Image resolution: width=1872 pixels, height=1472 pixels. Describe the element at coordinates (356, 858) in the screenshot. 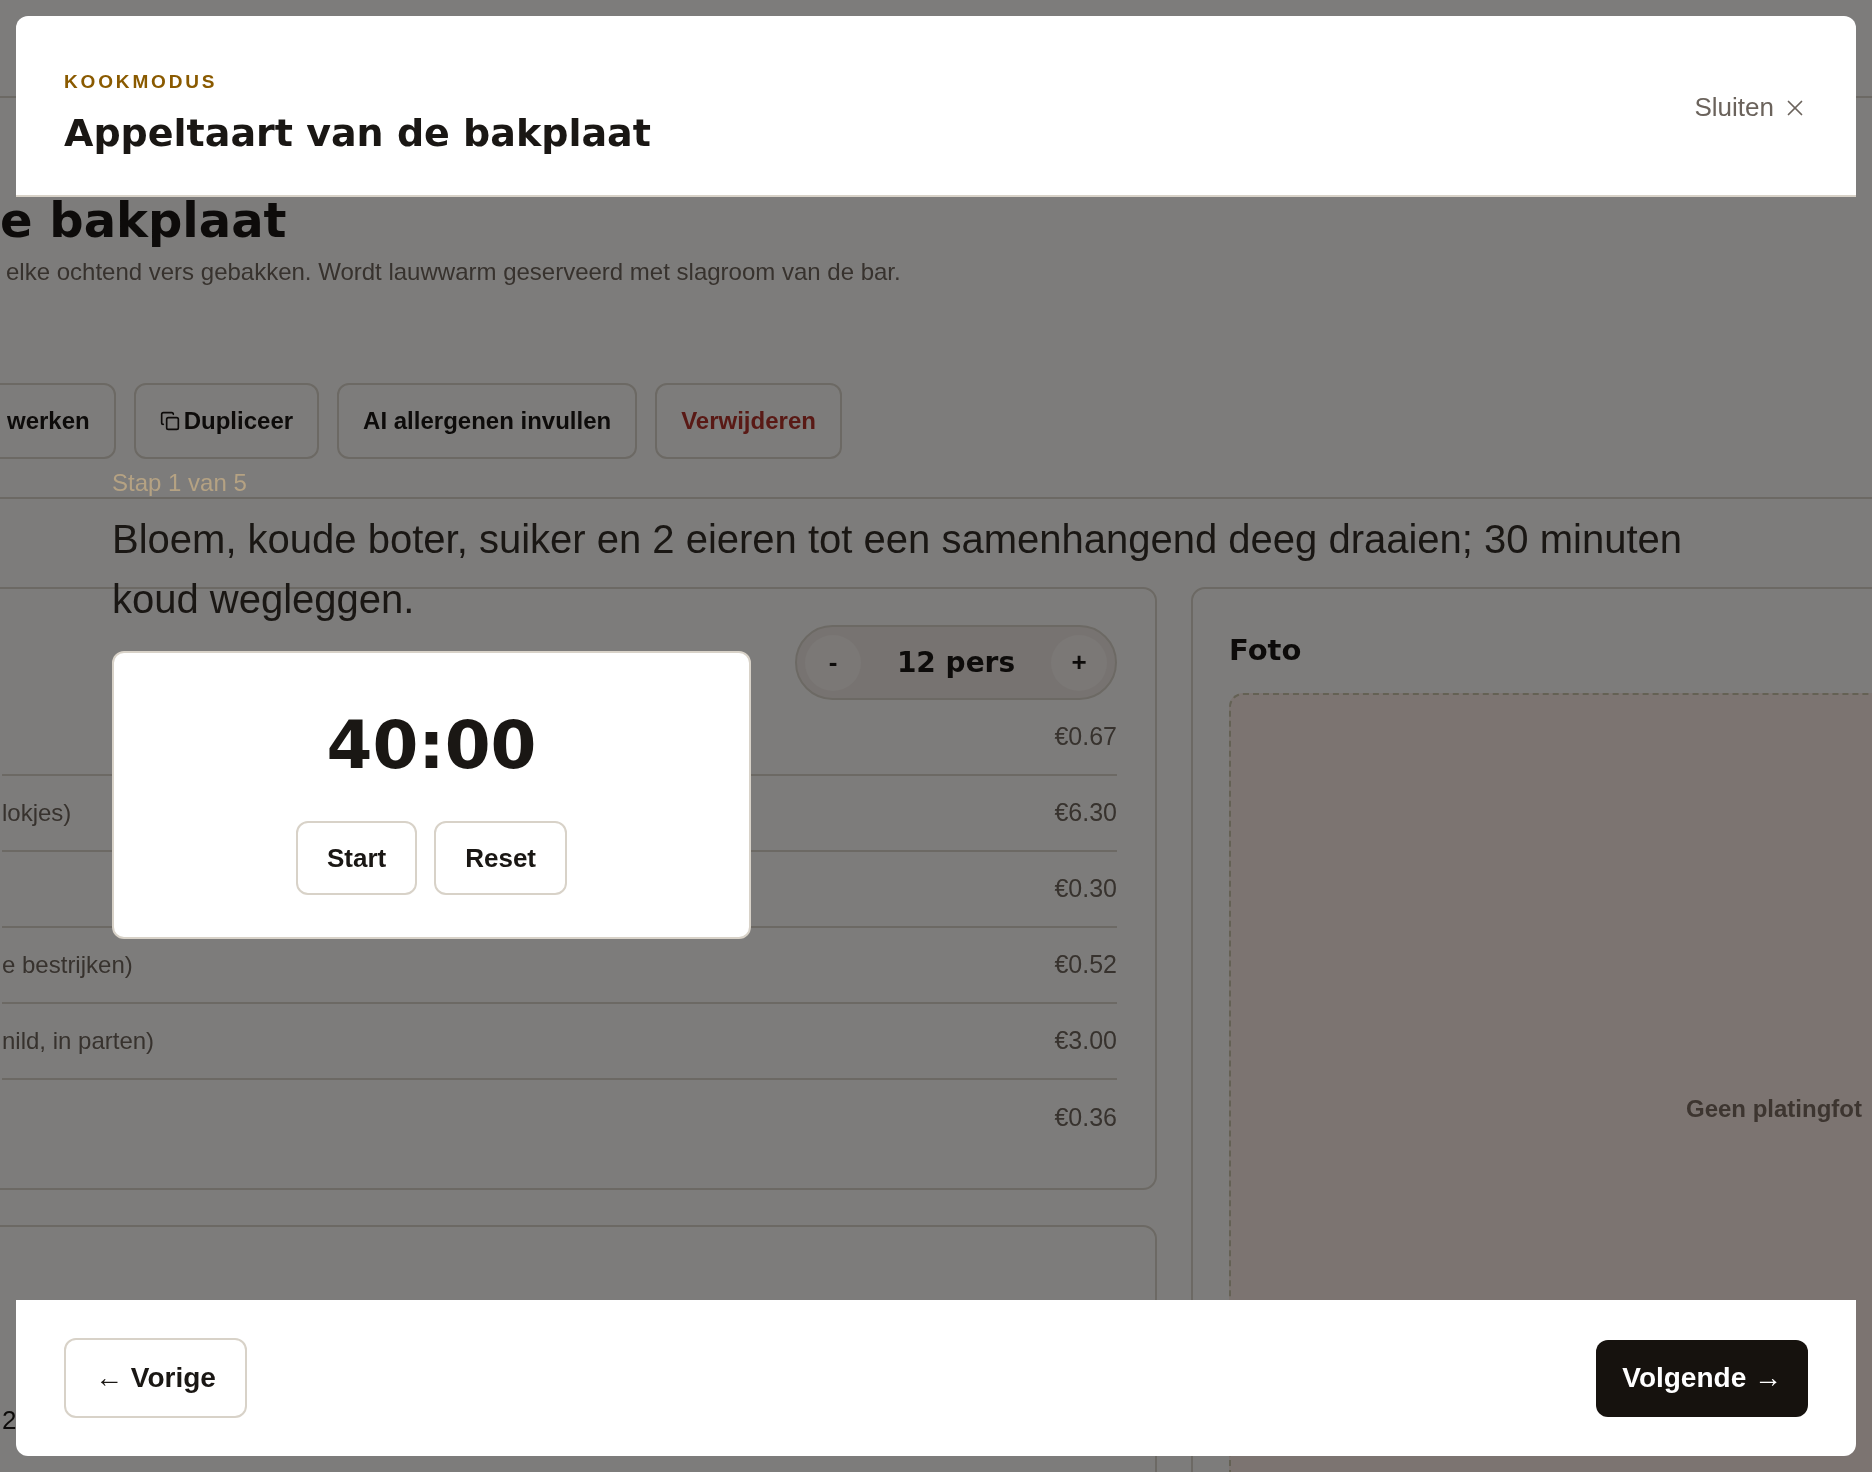

I see `timer-button: Start` at that location.